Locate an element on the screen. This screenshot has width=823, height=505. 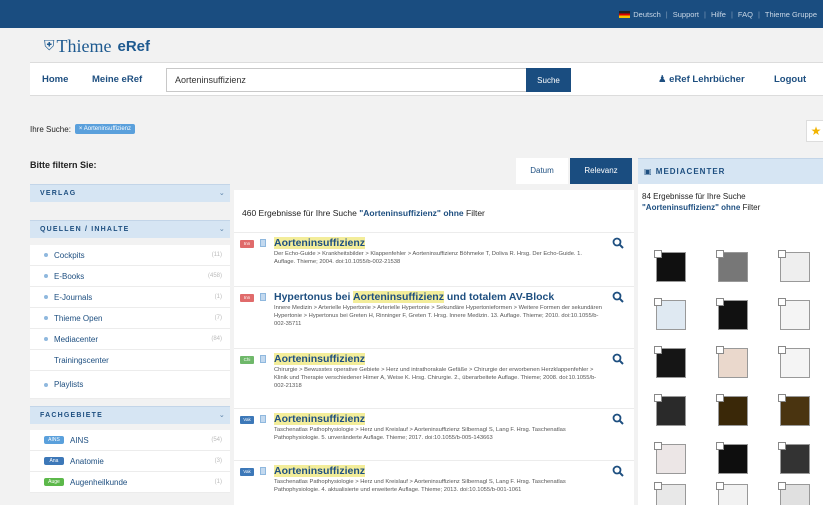
filter-item-count: (54) is located at coordinates (216, 440).